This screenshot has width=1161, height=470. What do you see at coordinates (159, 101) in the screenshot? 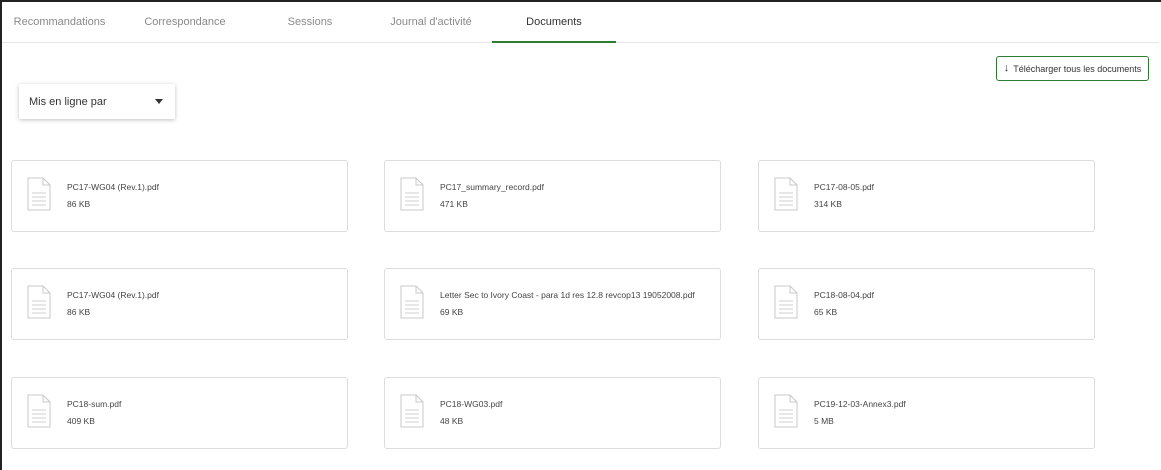
I see `caret-down-icon` at bounding box center [159, 101].